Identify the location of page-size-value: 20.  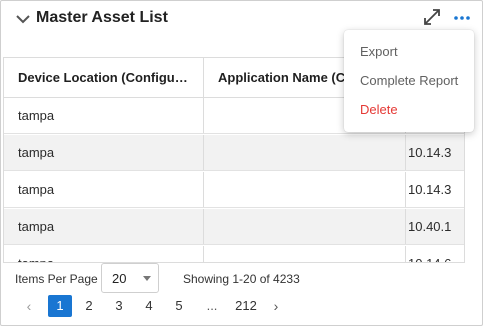
(119, 278).